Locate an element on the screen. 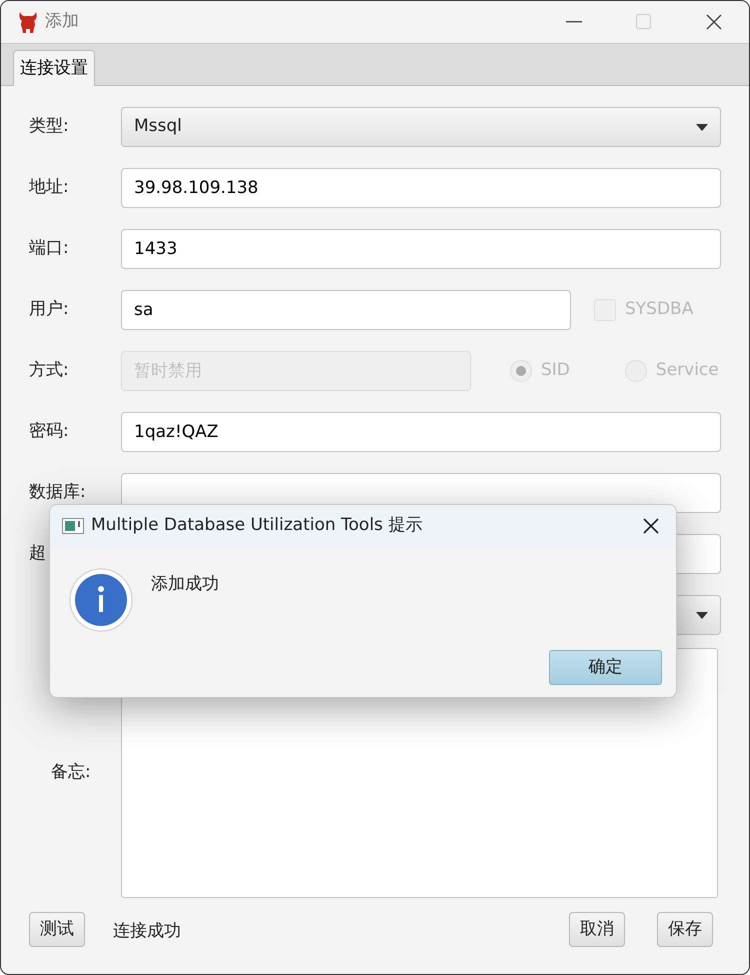  window-title: 添加 is located at coordinates (62, 22).